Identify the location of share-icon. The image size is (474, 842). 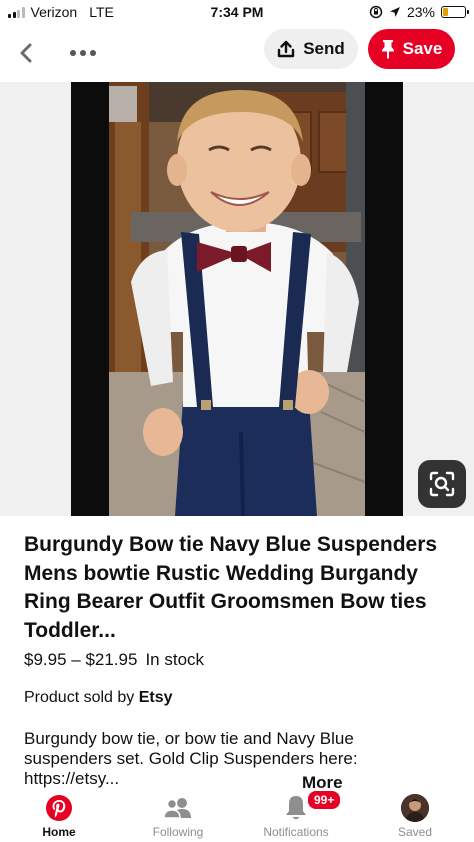
(286, 49).